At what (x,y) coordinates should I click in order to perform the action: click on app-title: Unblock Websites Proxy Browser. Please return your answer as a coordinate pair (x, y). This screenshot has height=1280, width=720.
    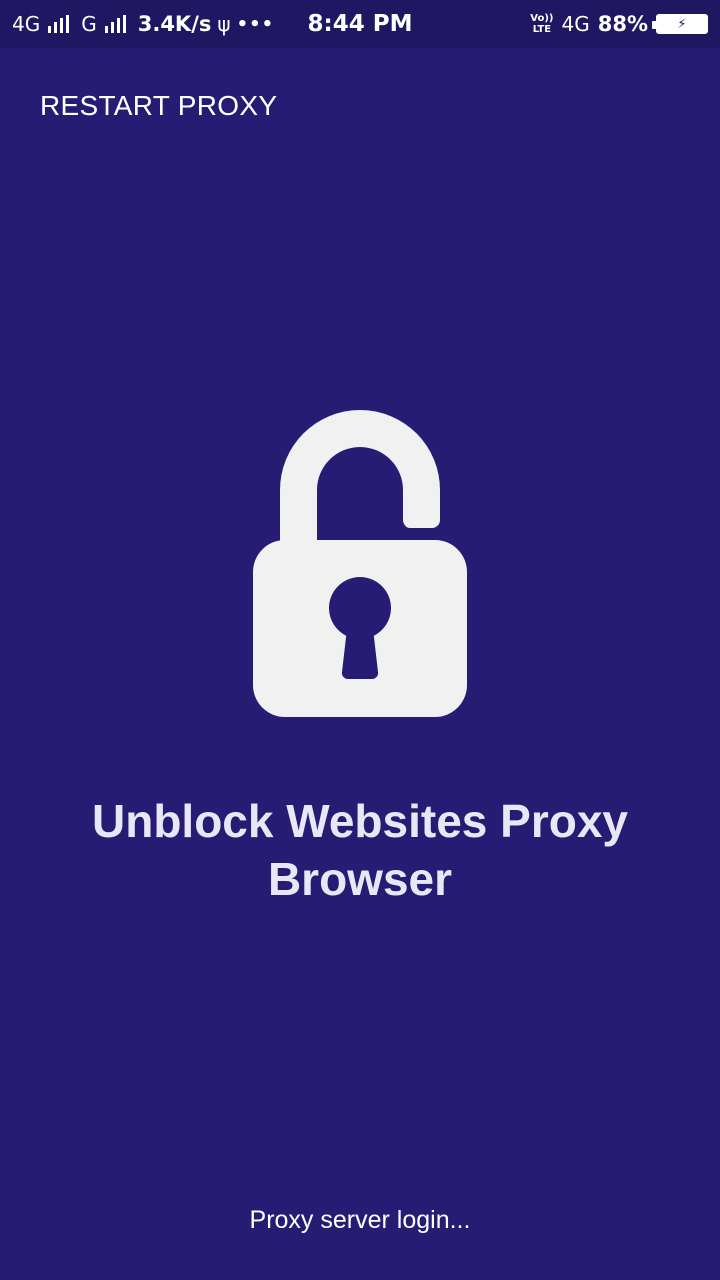
    Looking at the image, I should click on (360, 850).